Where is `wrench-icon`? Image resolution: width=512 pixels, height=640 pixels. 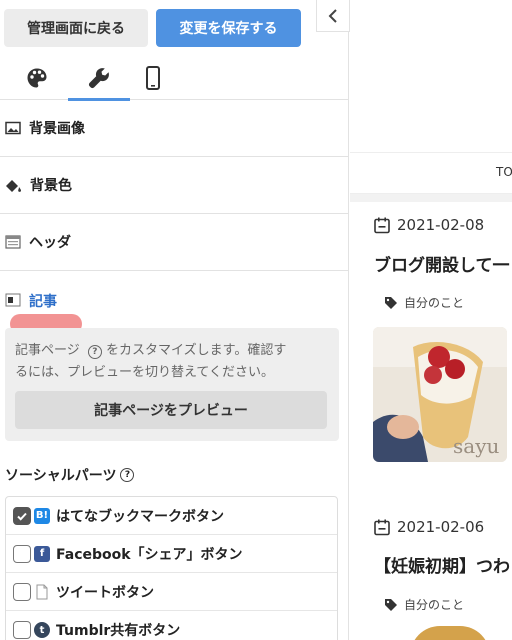
wrench-icon is located at coordinates (98, 78).